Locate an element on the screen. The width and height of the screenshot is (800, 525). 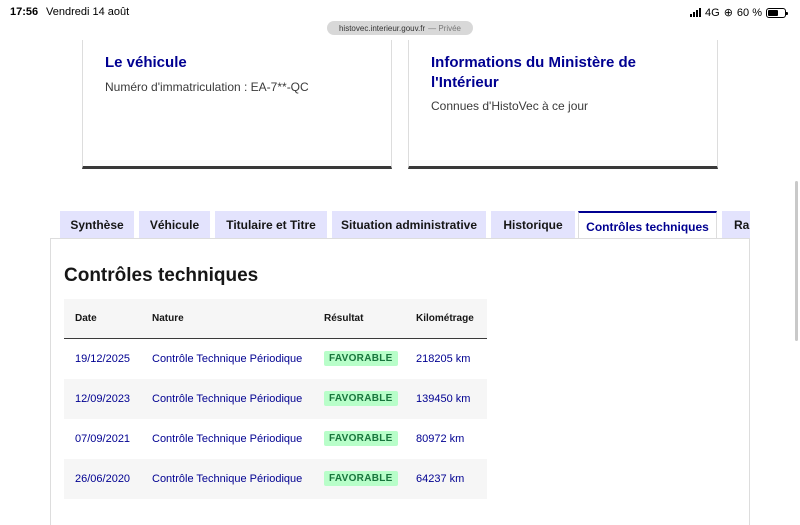
cell-mileage: 218205 km is located at coordinates (443, 359).